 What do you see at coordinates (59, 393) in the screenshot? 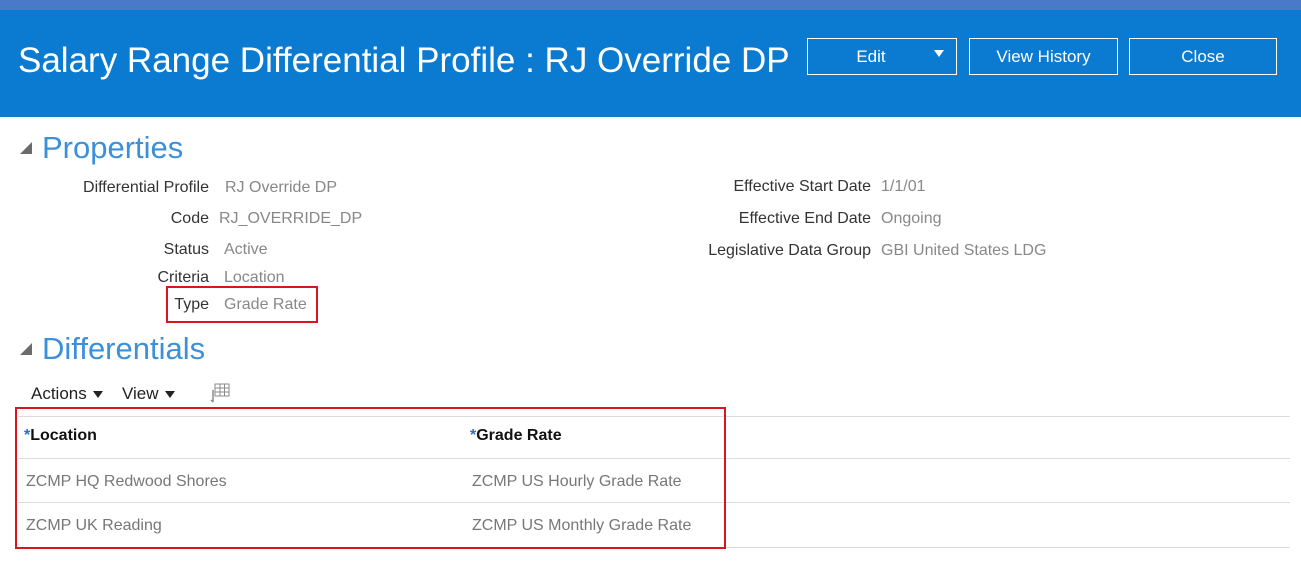
I see `actions-menu-label: Actions` at bounding box center [59, 393].